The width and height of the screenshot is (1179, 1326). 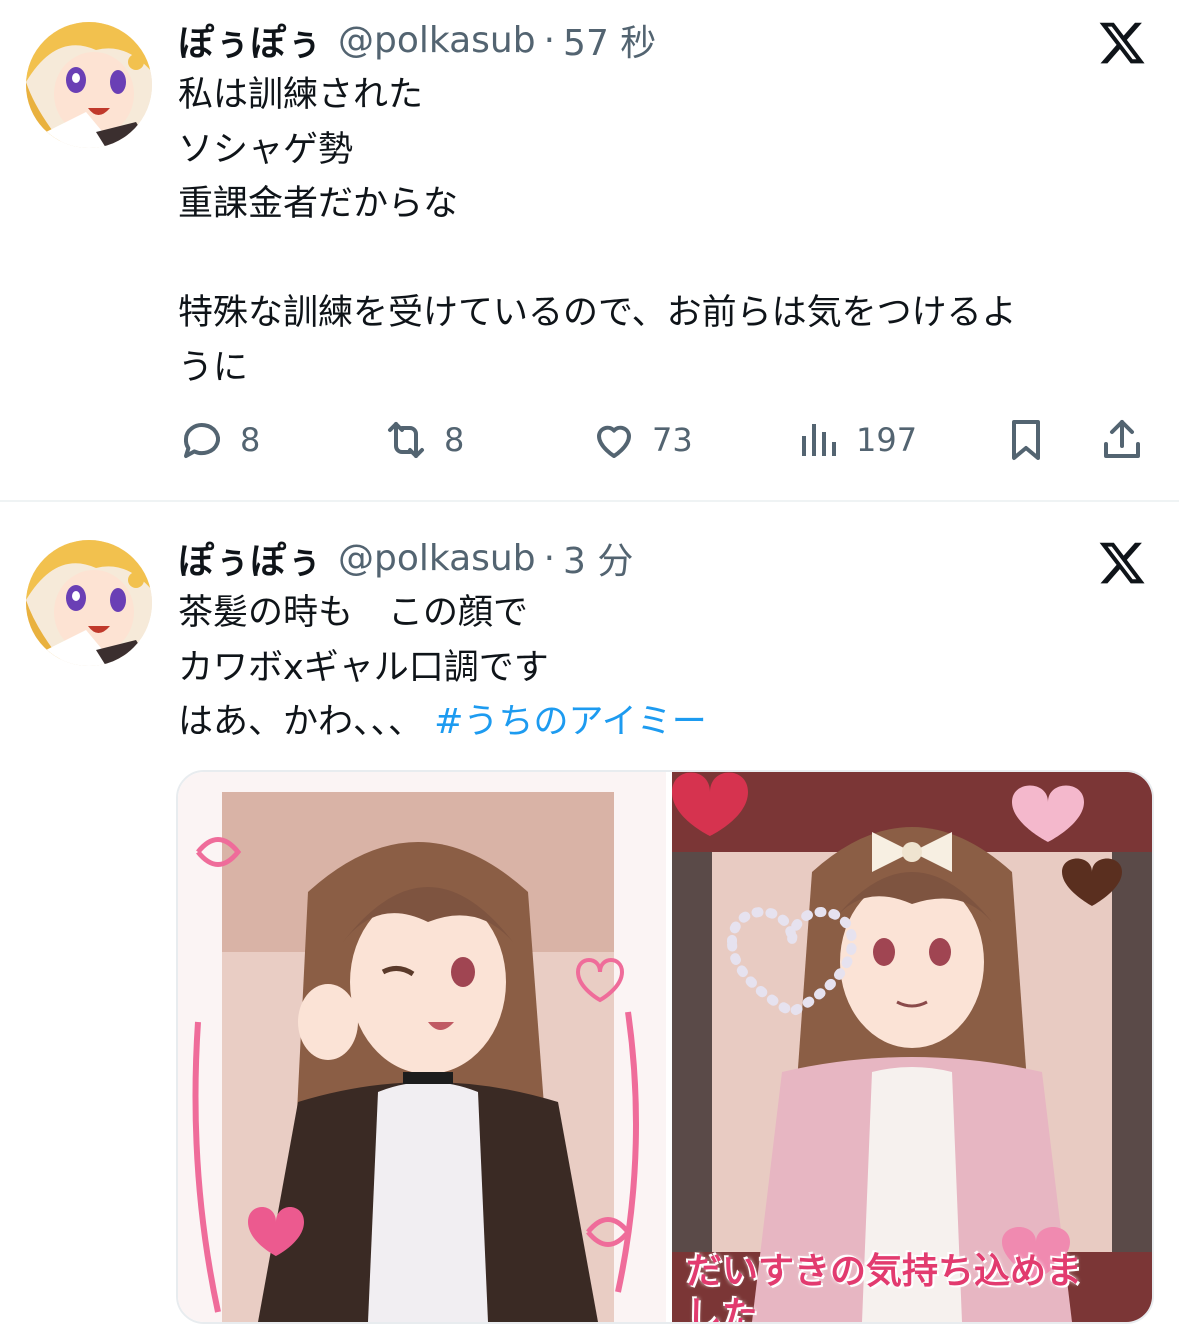 What do you see at coordinates (250, 440) in the screenshot?
I see `reply-count: 8` at bounding box center [250, 440].